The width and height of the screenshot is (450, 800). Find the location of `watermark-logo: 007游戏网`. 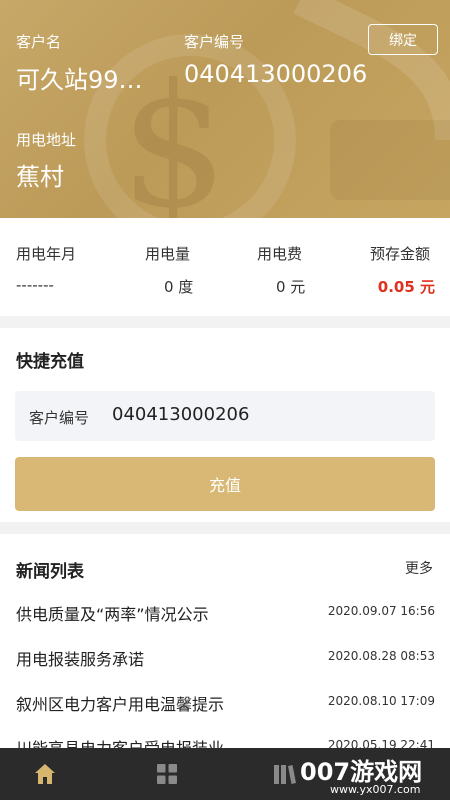

watermark-logo: 007游戏网 is located at coordinates (361, 772).